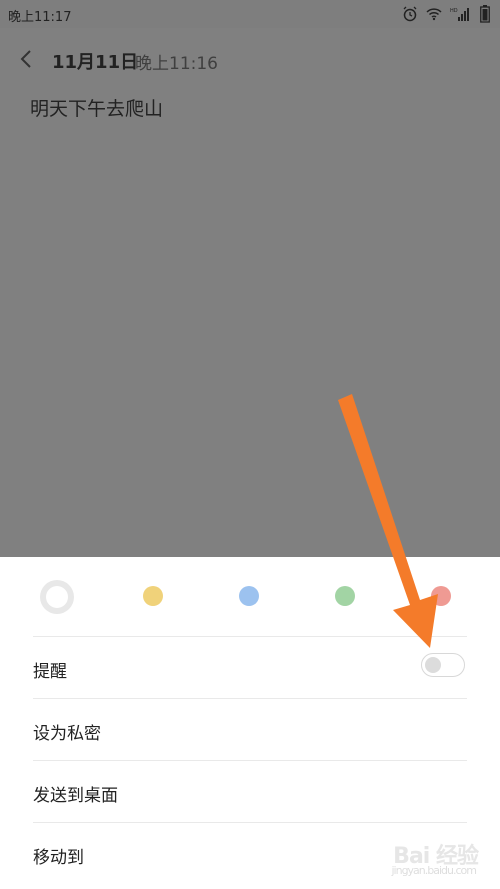  I want to click on alarm-icon, so click(410, 14).